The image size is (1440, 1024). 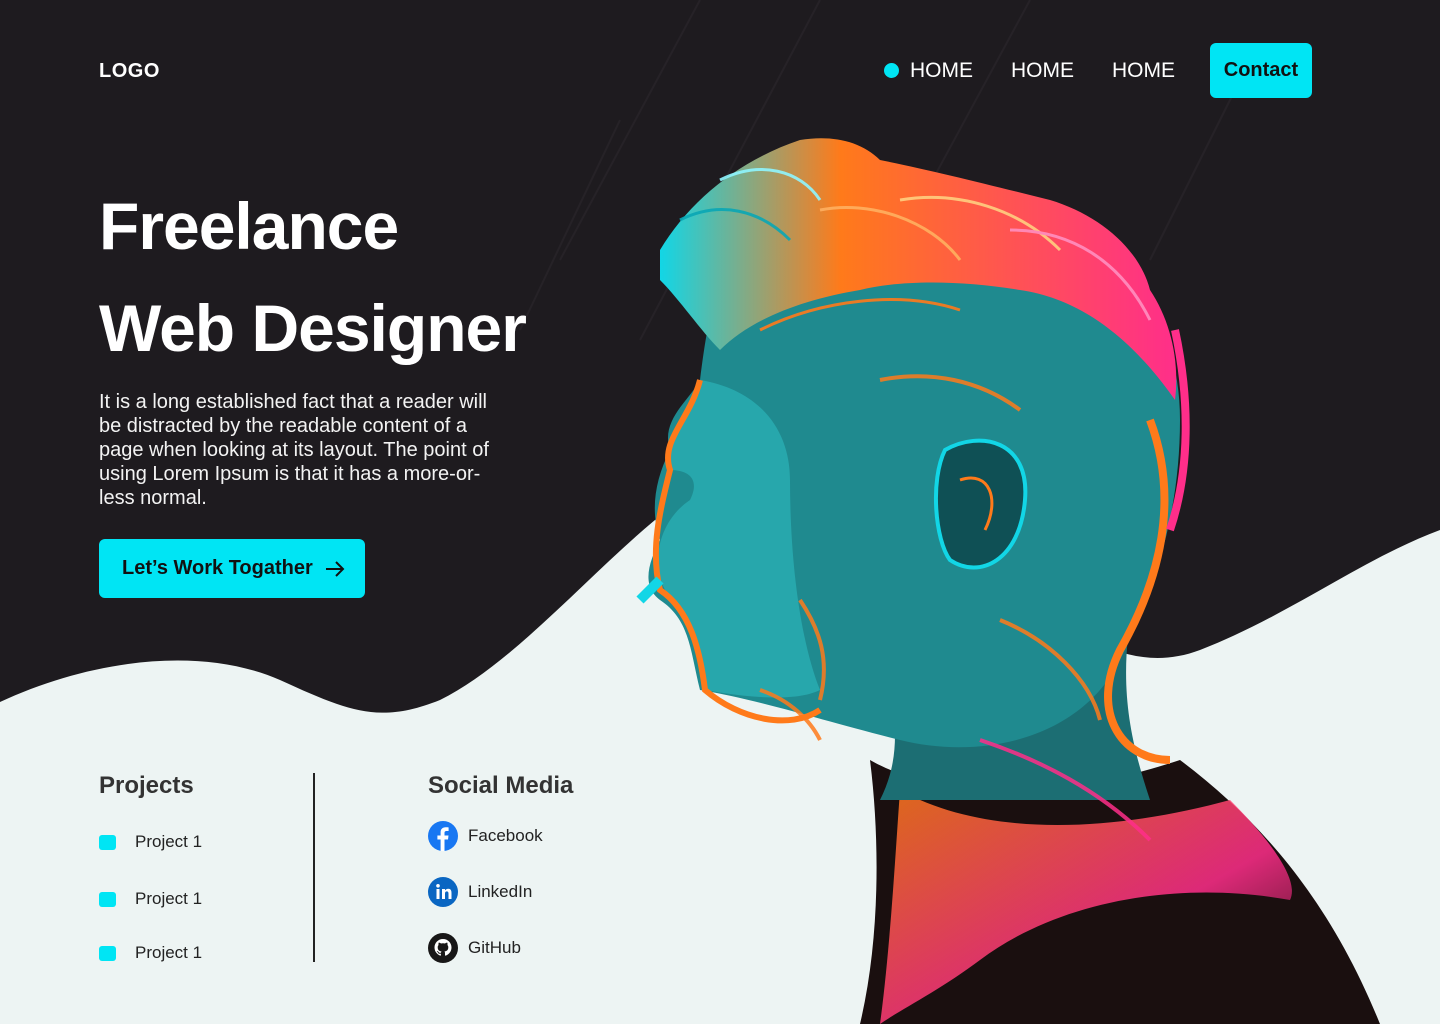 What do you see at coordinates (249, 226) in the screenshot?
I see `hero-title-line1: Freelance` at bounding box center [249, 226].